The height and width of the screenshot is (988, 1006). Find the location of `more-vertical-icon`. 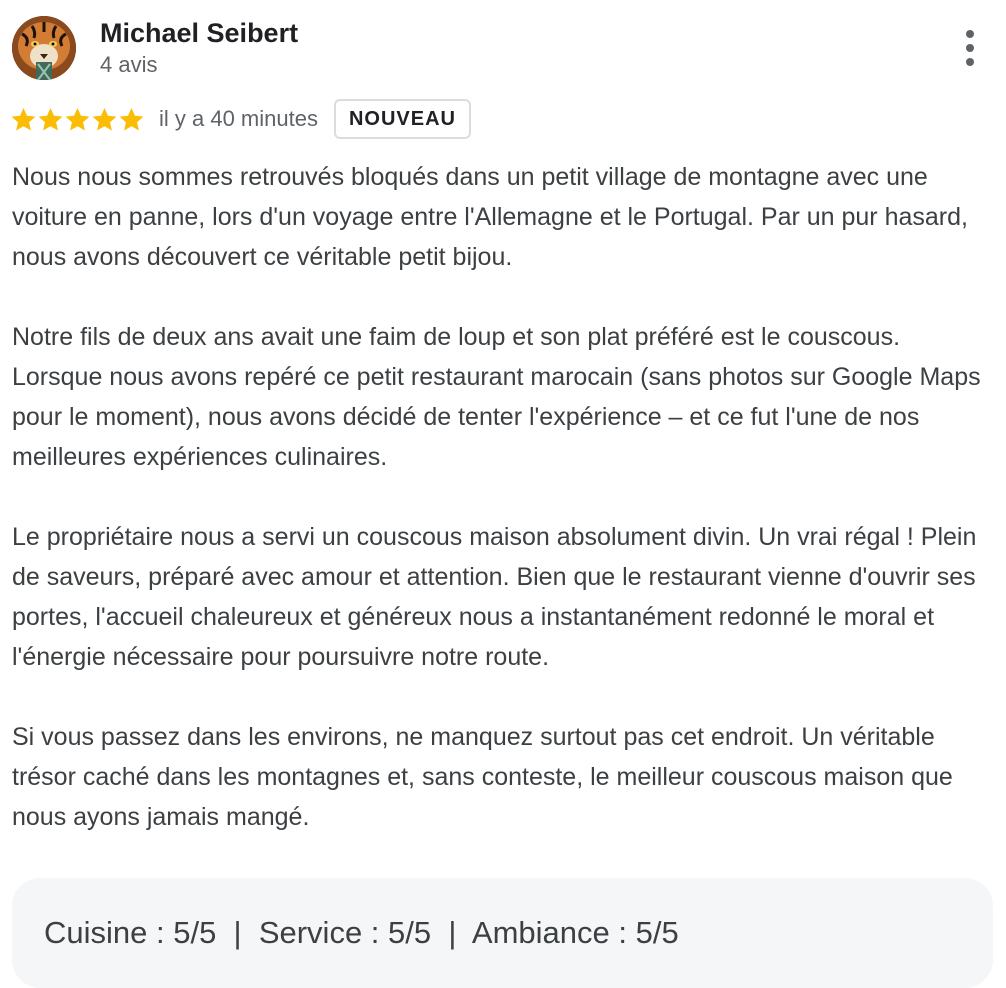

more-vertical-icon is located at coordinates (970, 48).